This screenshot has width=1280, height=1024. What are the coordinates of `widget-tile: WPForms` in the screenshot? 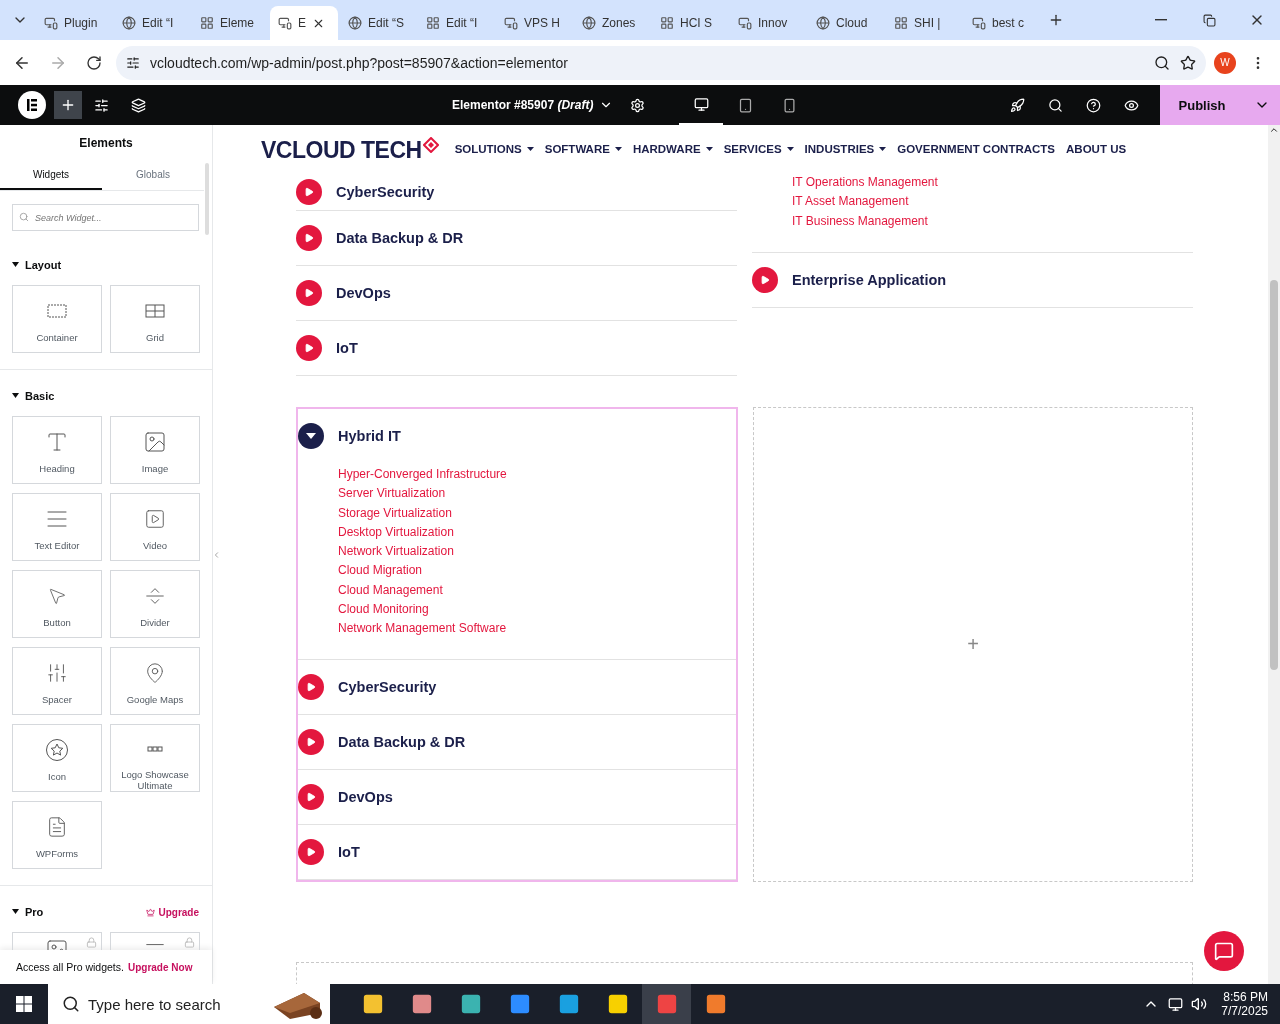 It's located at (57, 835).